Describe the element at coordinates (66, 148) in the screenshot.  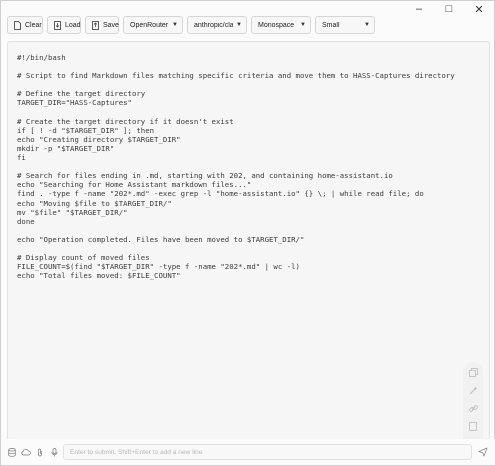
I see `code-line: mkdir -p "$TARGET_DIR"` at that location.